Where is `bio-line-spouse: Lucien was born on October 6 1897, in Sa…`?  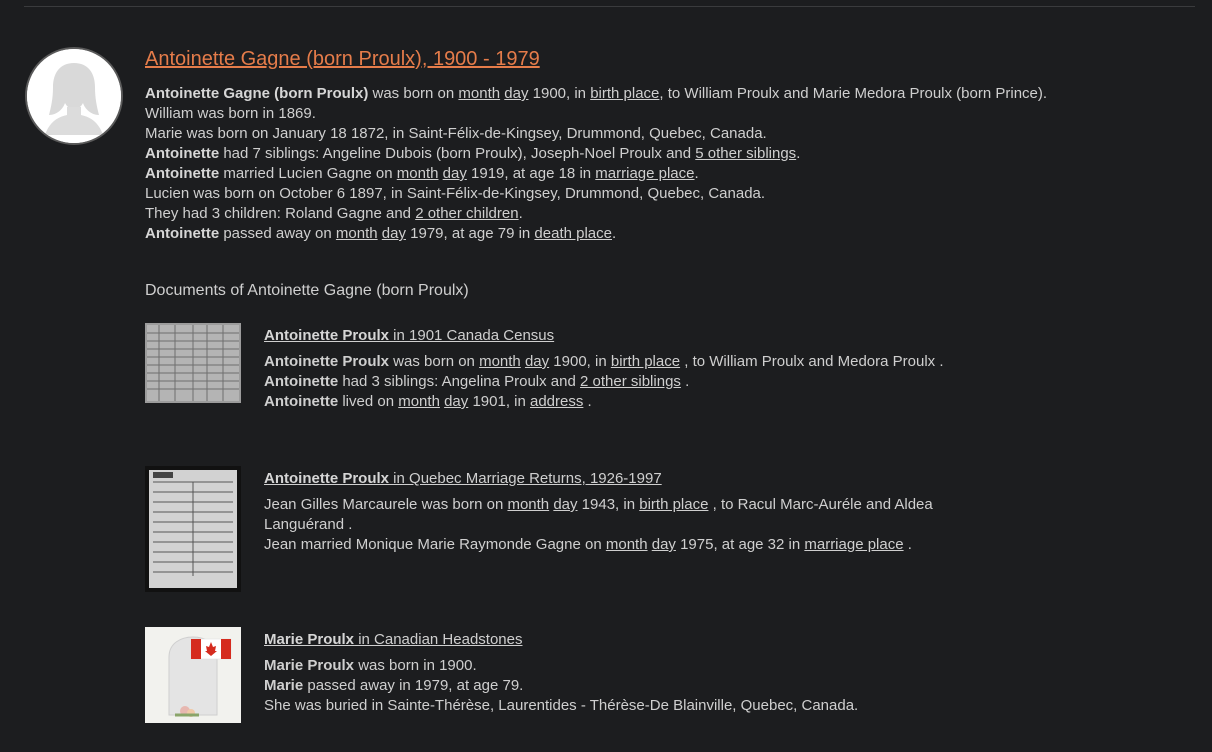 bio-line-spouse: Lucien was born on October 6 1897, in Sa… is located at coordinates (455, 193).